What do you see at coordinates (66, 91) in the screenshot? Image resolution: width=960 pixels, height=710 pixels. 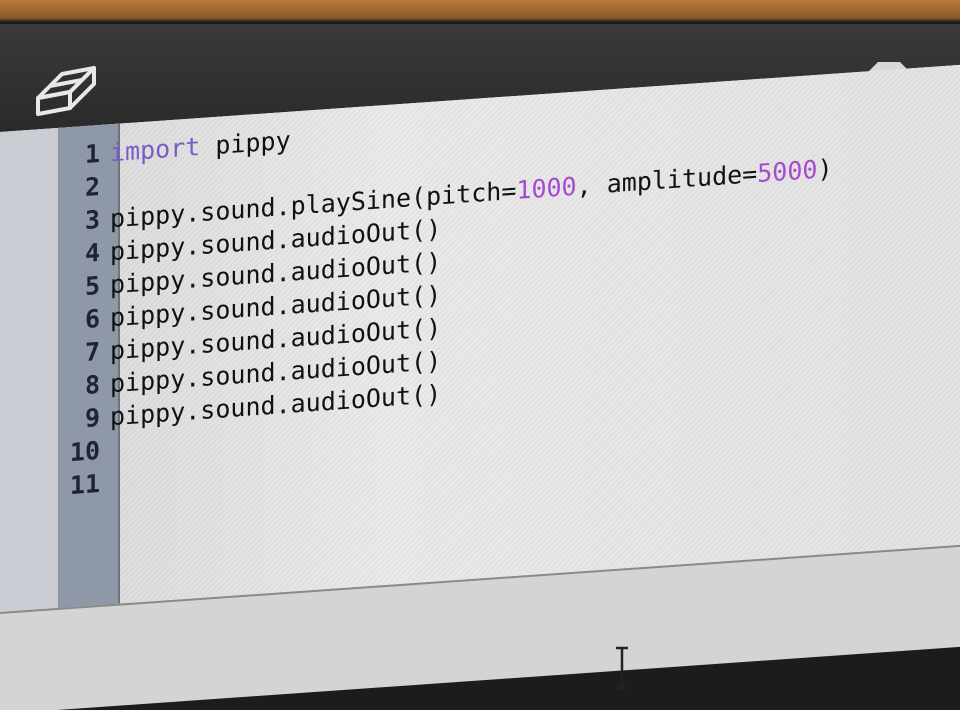 I see `eraser-icon` at bounding box center [66, 91].